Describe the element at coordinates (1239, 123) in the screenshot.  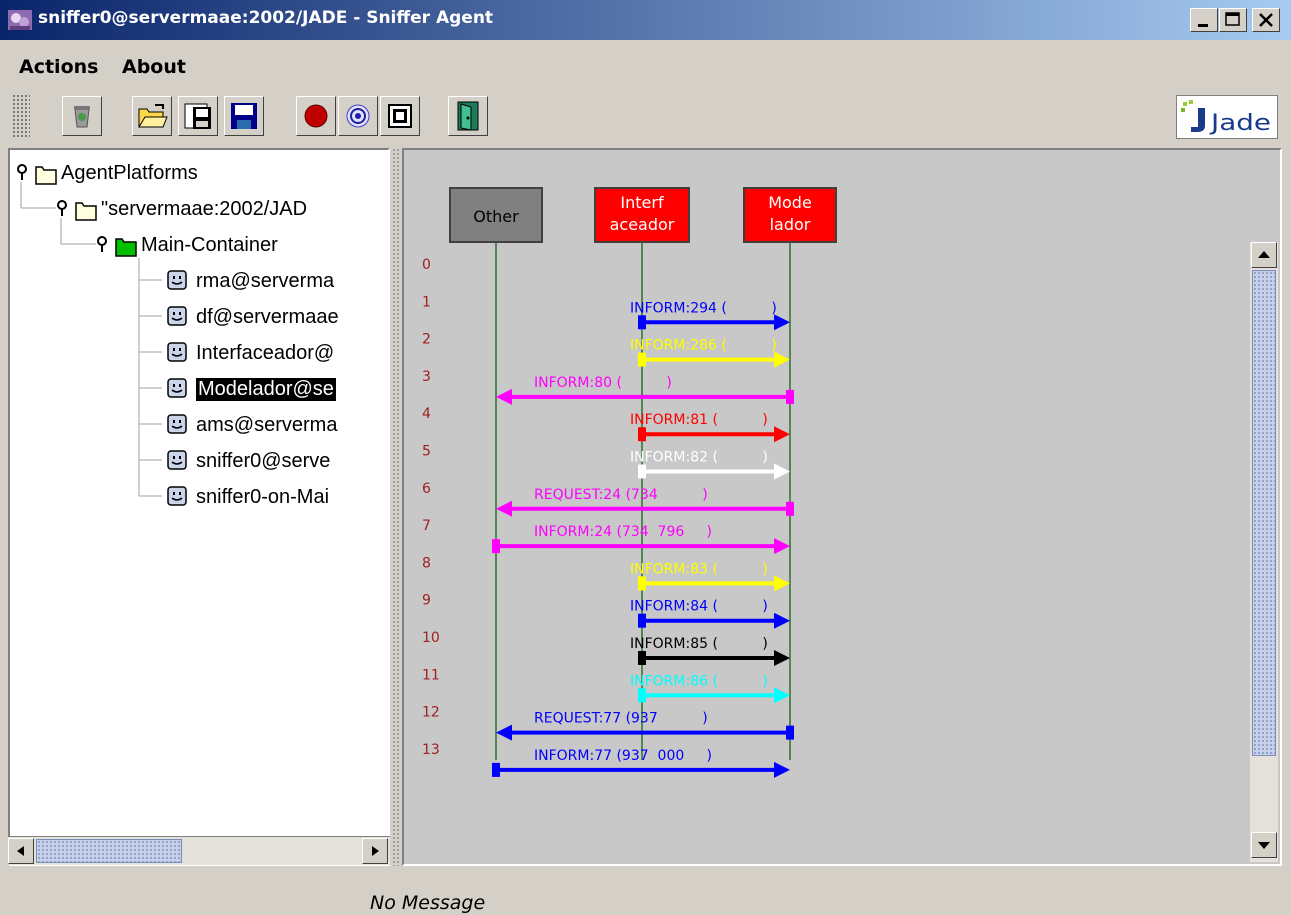
I see `logo-text: Jade` at that location.